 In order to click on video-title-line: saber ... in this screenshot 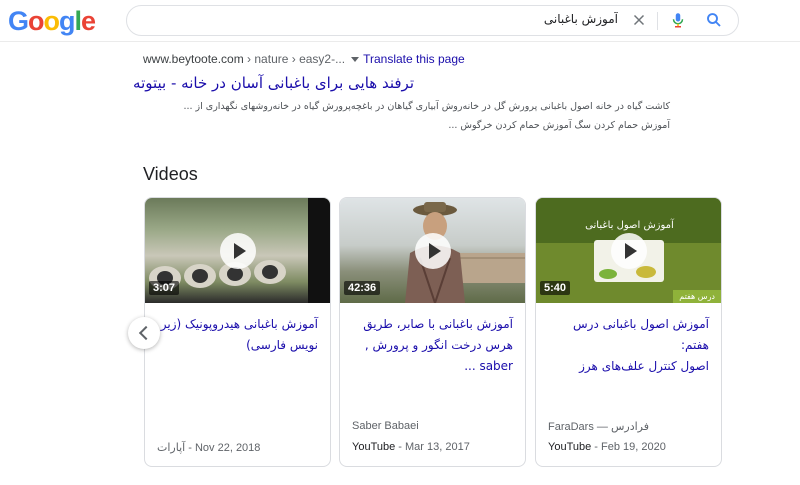, I will do `click(488, 366)`.